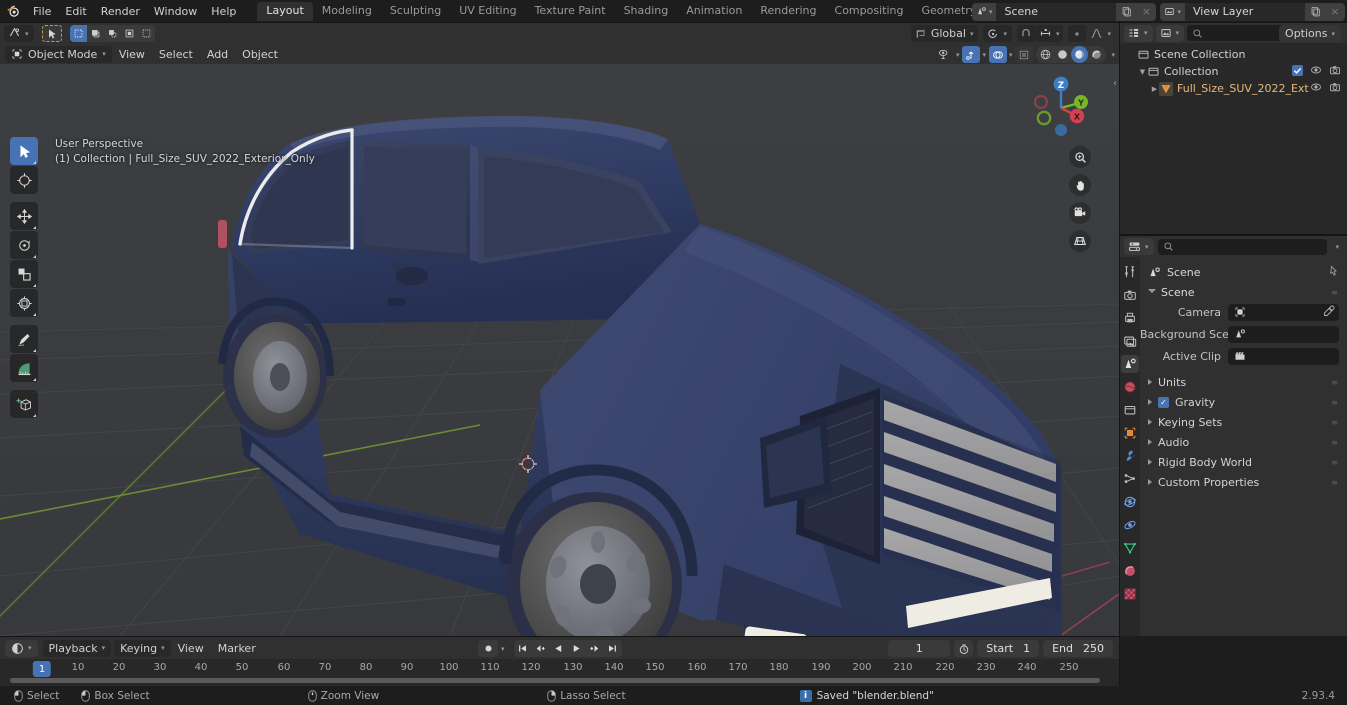 This screenshot has width=1347, height=705. I want to click on properties-tab-collection, so click(1130, 410).